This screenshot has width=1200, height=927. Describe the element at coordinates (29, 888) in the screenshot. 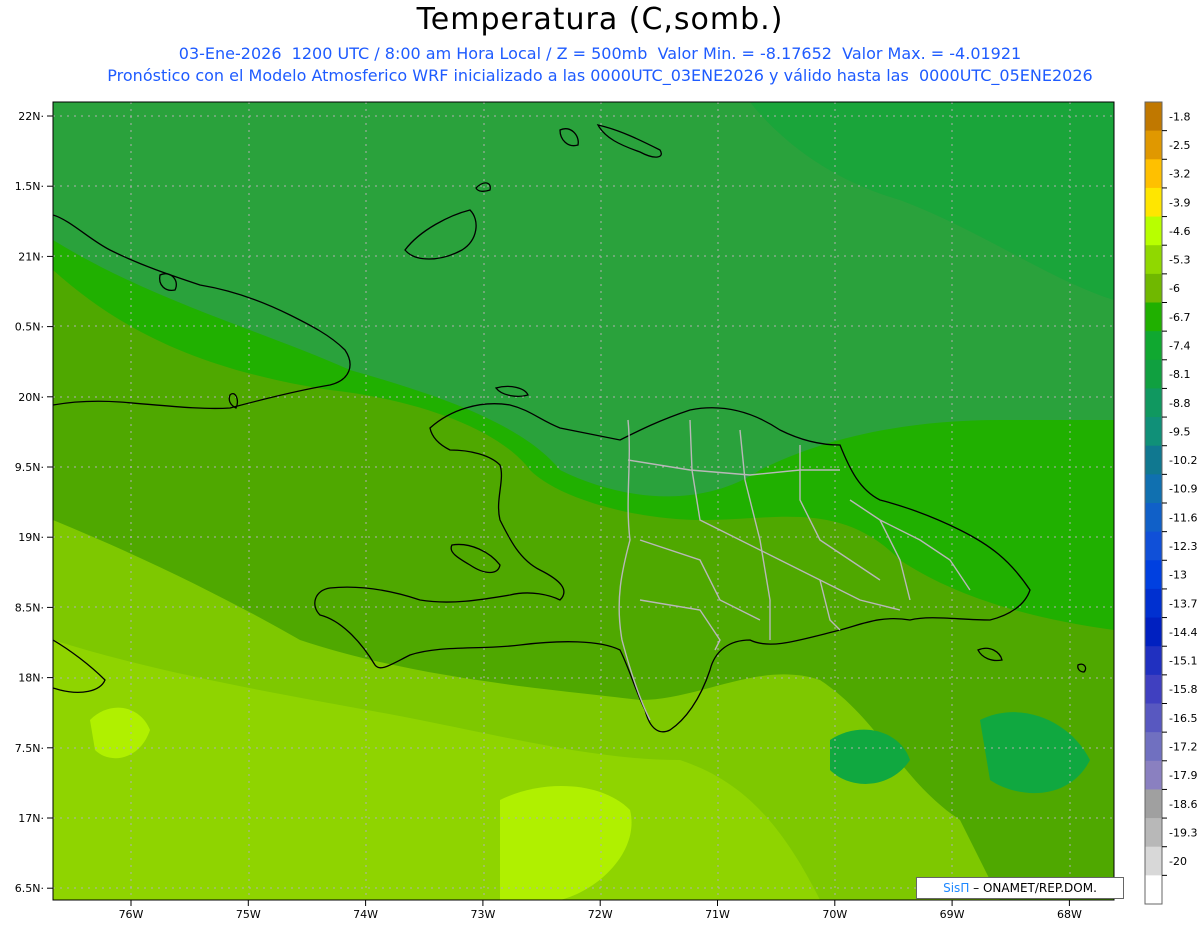

I see `lat-tick-label: 6.5N·` at that location.